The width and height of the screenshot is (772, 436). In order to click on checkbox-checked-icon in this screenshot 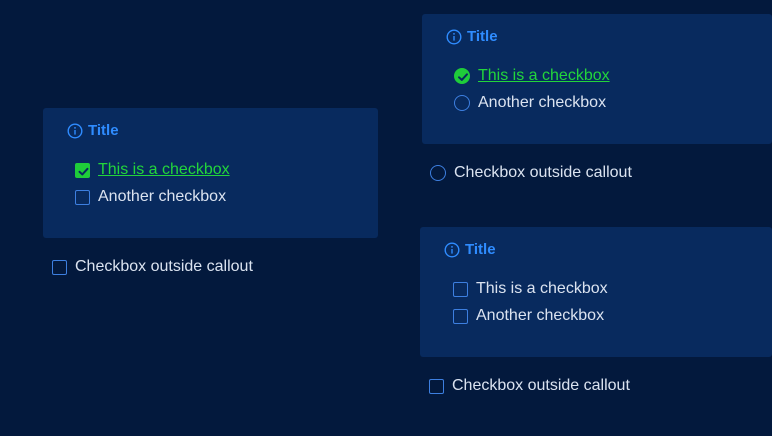, I will do `click(82, 170)`.